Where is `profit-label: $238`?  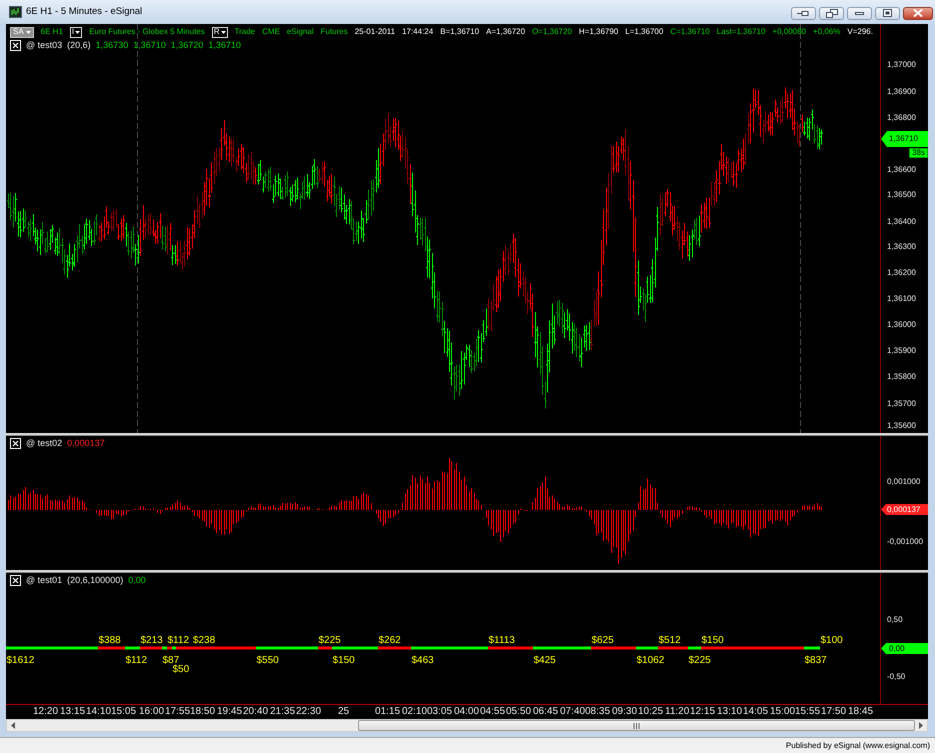 profit-label: $238 is located at coordinates (204, 640).